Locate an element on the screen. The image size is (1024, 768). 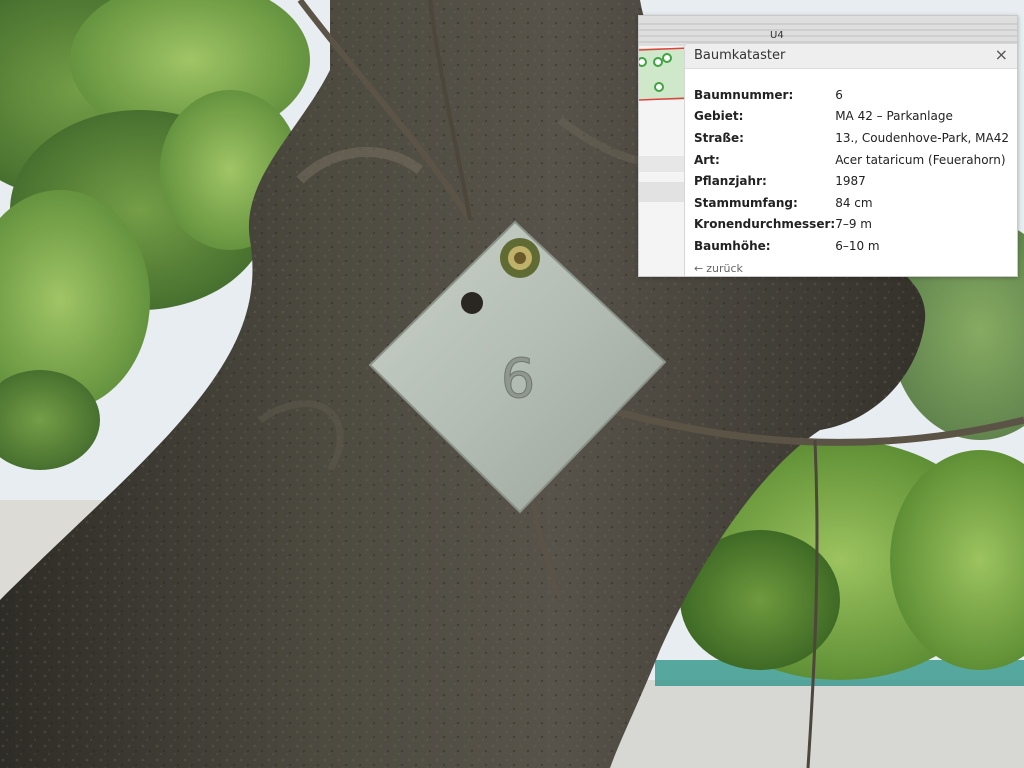
table-row: Pflanzjahr: 1987 is located at coordinates (851, 181).